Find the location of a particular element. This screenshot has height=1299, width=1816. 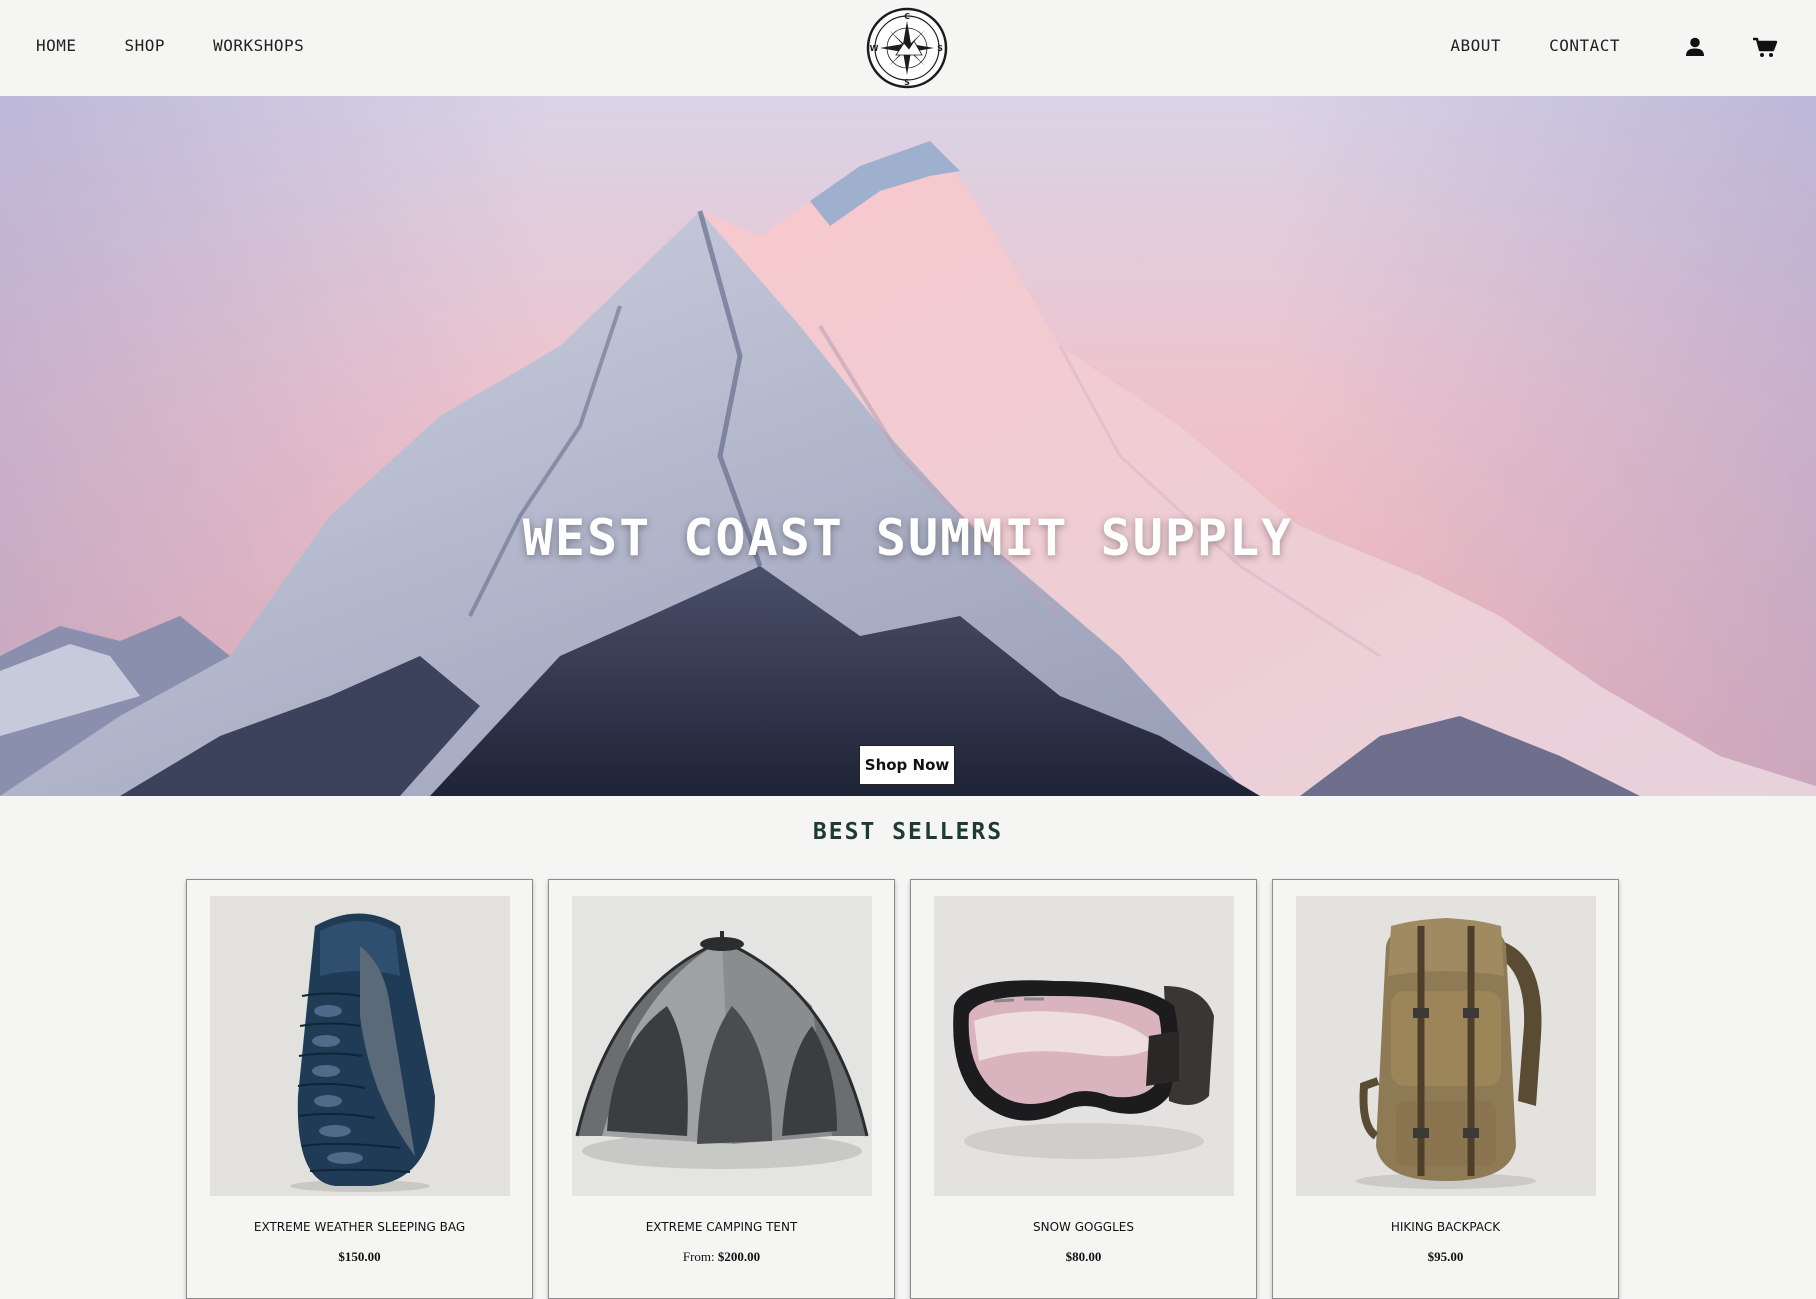

product-price: $150.00 is located at coordinates (359, 1257).